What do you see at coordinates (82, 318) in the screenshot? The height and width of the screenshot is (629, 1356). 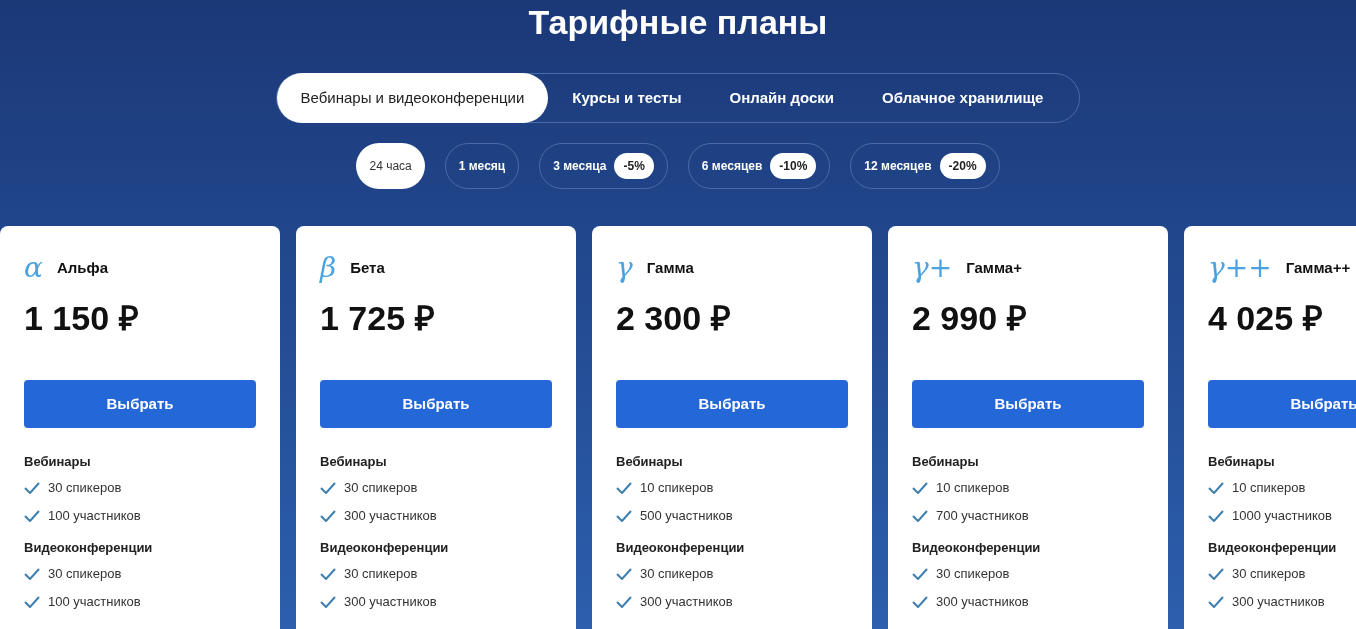 I see `plan-price: 1 150 ₽` at bounding box center [82, 318].